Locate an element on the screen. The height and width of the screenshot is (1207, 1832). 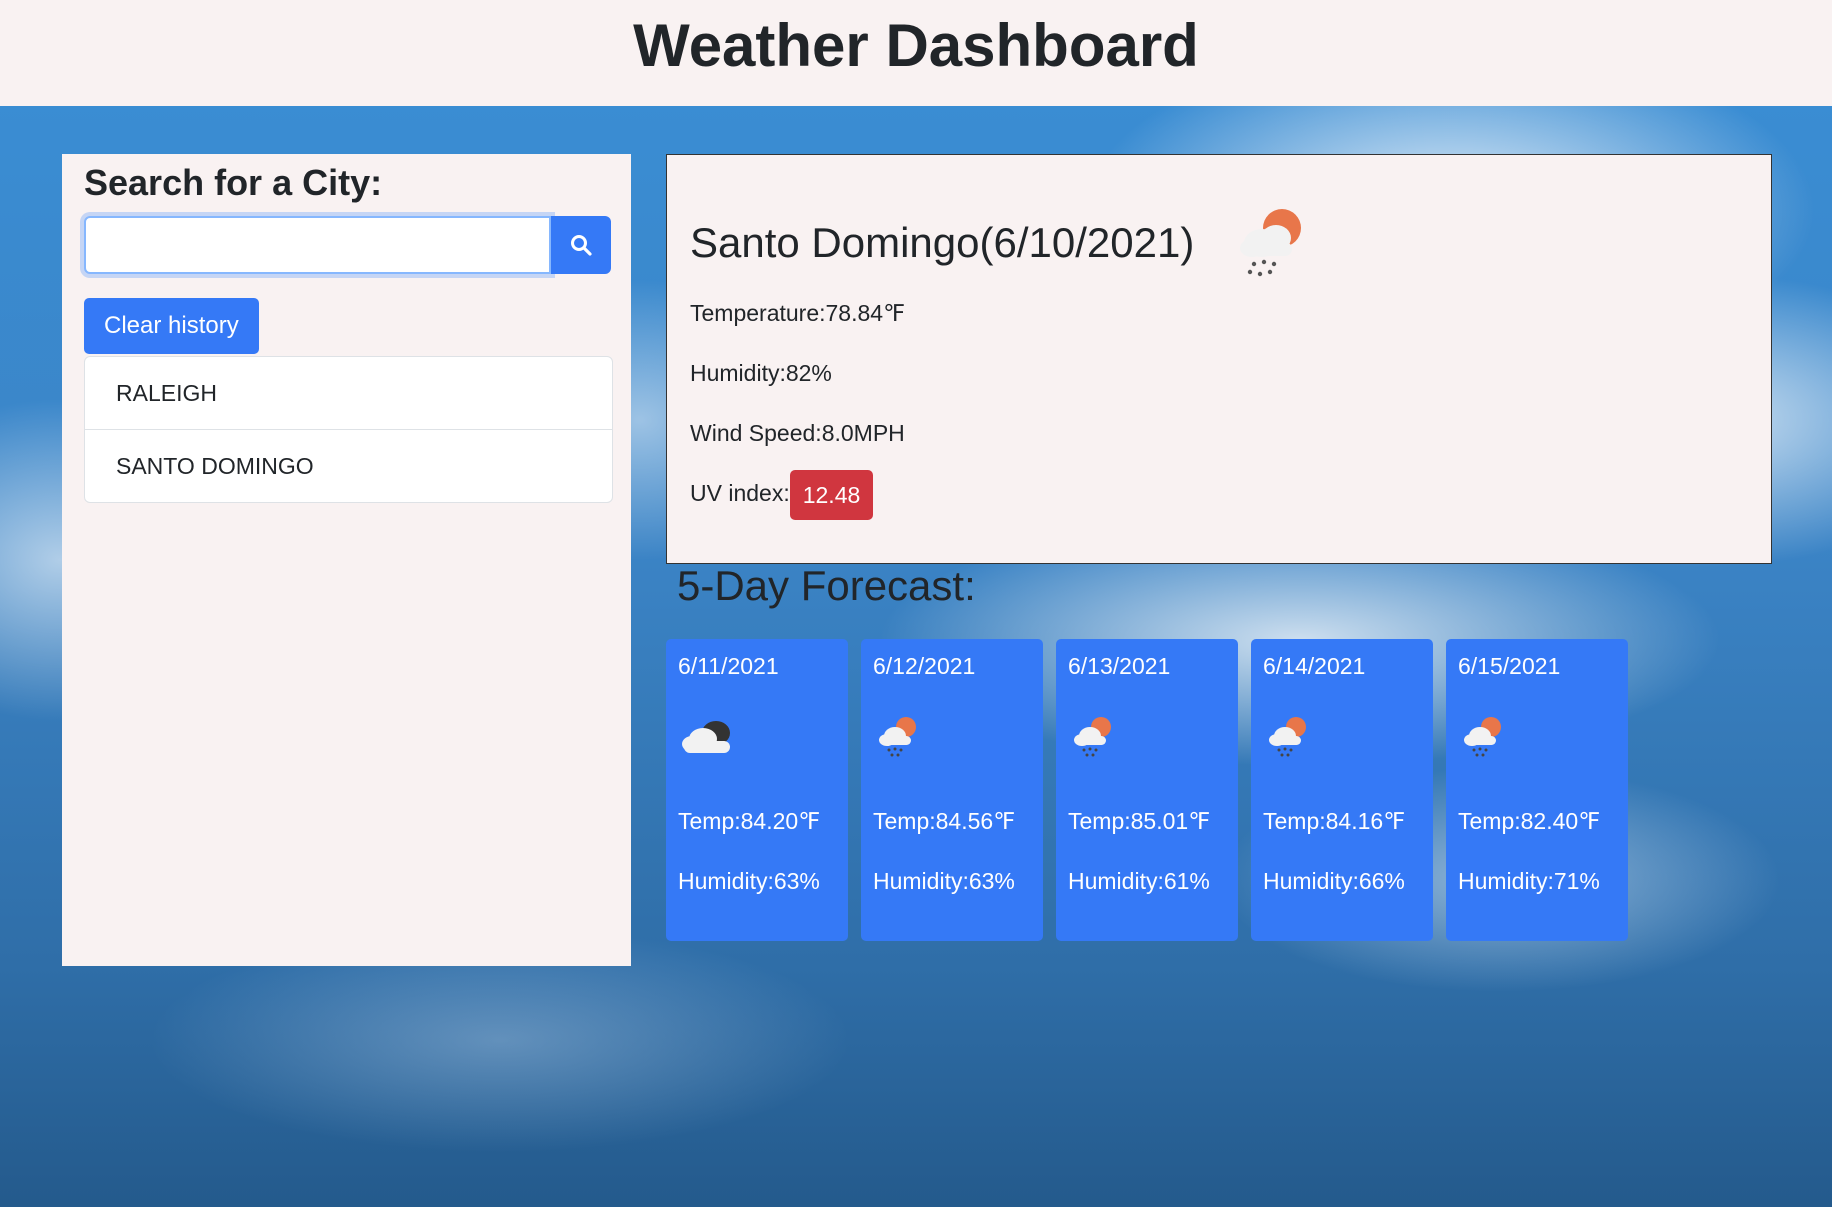
search-history-list: RALEIGH SANTO DOMINGO is located at coordinates (348, 429).